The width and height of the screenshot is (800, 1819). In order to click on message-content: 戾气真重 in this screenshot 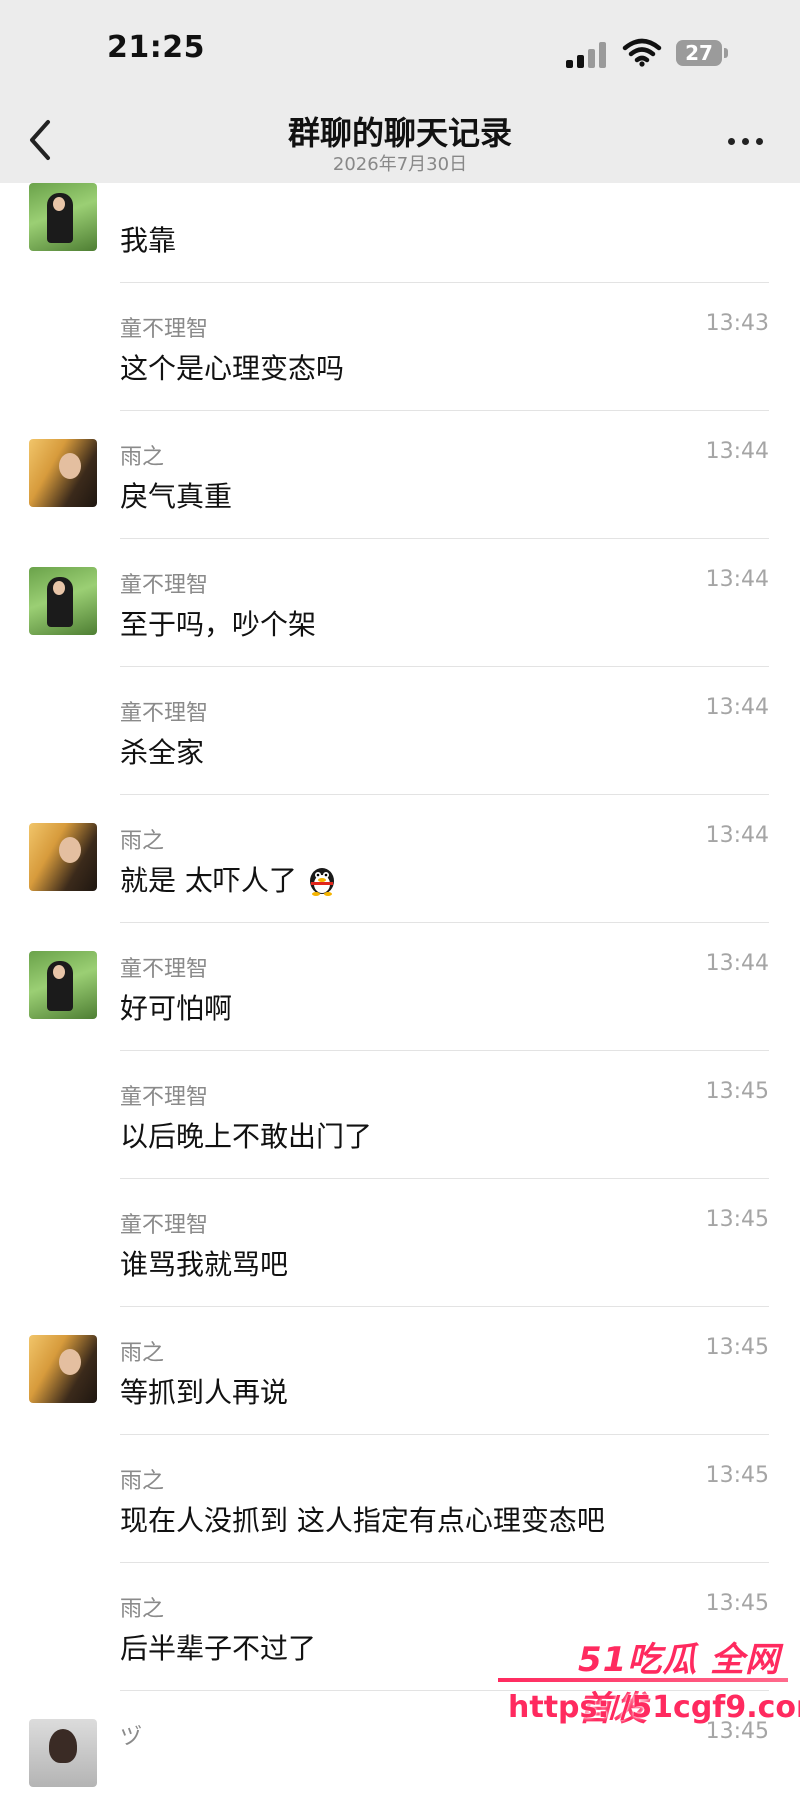, I will do `click(176, 496)`.